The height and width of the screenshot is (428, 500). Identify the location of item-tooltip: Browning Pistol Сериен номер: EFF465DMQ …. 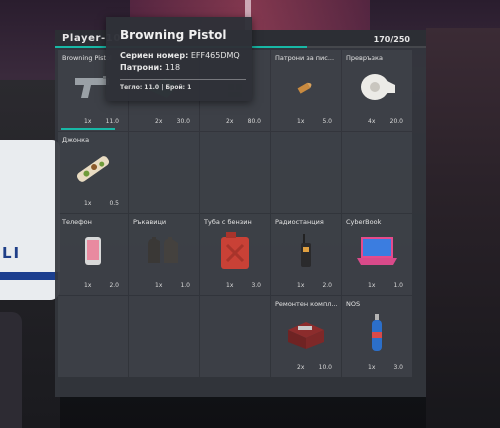
(179, 59).